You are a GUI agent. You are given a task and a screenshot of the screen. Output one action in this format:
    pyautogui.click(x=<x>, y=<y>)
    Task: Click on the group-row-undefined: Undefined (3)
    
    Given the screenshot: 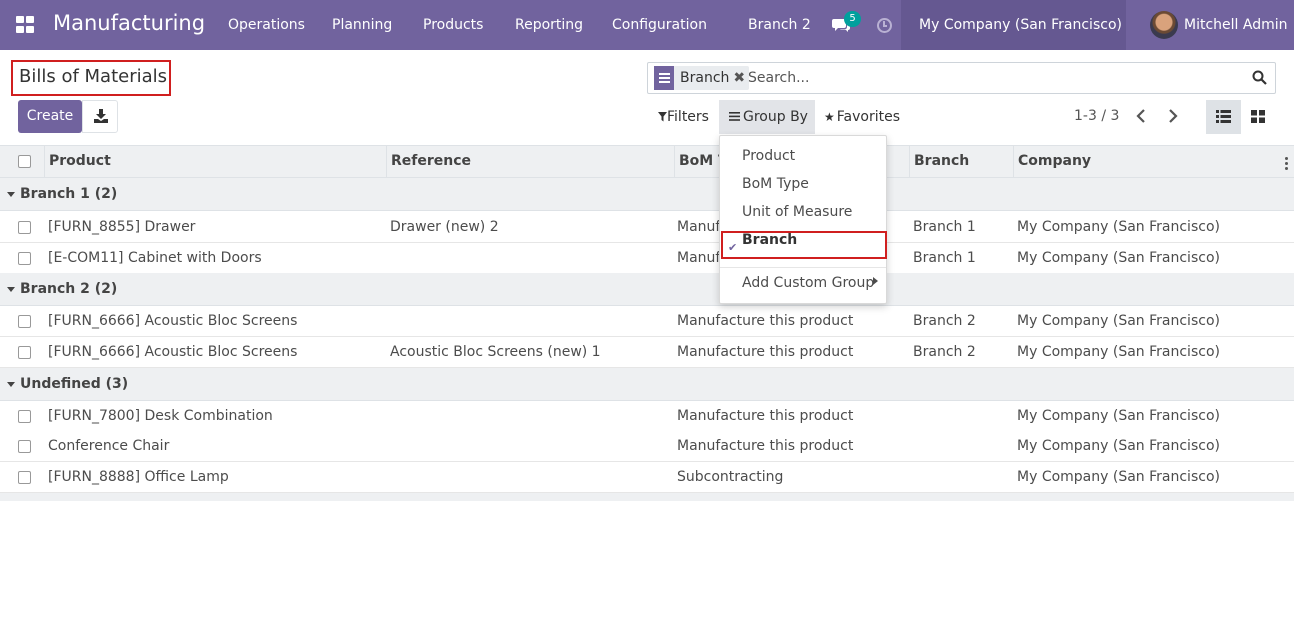 What is the action you would take?
    pyautogui.click(x=647, y=384)
    